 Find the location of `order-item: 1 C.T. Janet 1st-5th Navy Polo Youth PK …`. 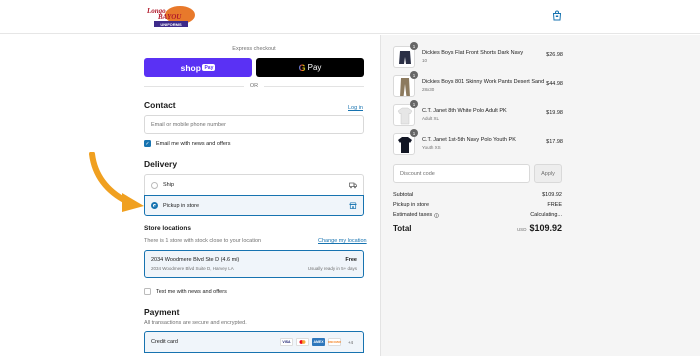

order-item: 1 C.T. Janet 1st-5th Navy Polo Youth PK … is located at coordinates (478, 144).